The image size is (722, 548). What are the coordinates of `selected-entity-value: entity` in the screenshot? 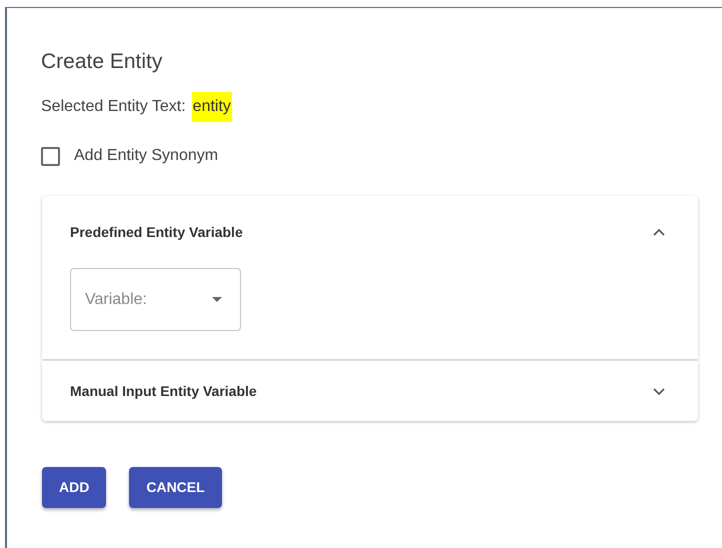 It's located at (212, 107).